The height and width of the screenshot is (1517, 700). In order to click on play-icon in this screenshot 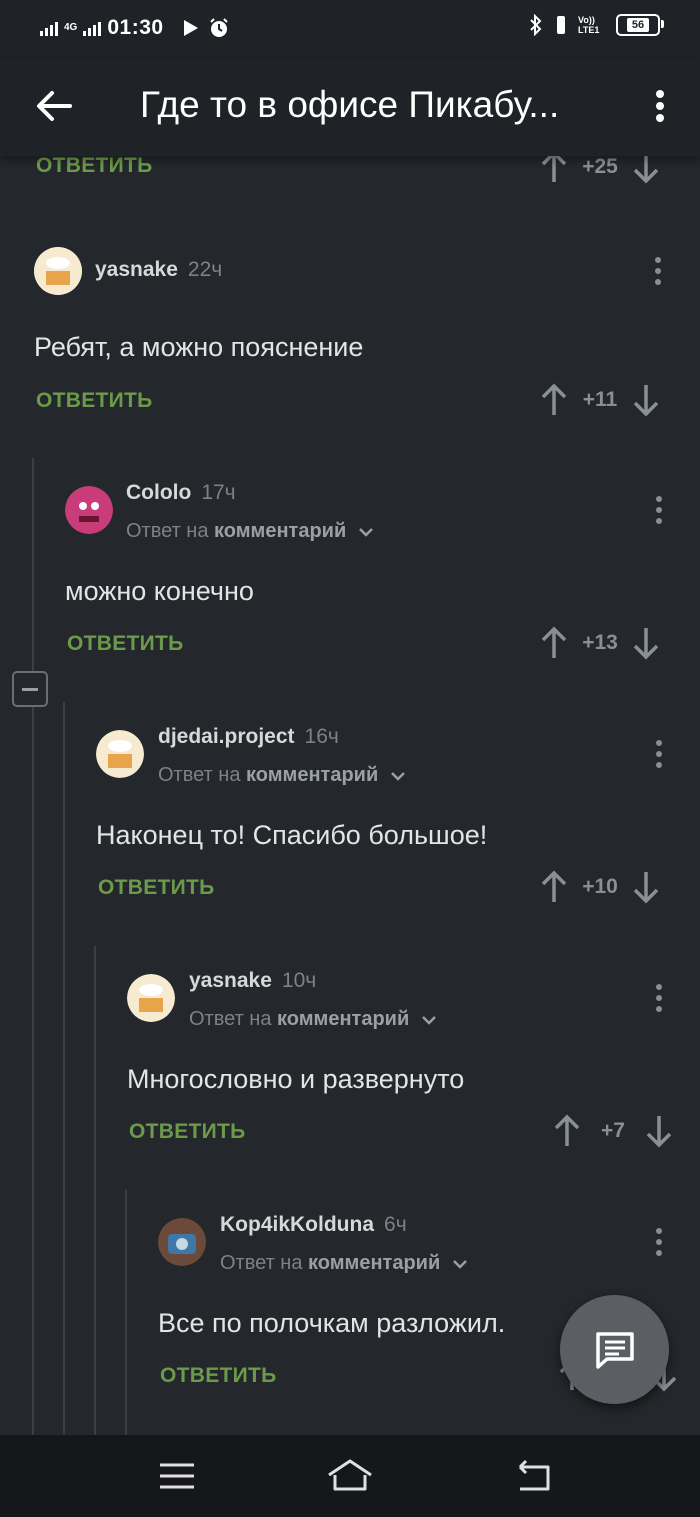, I will do `click(190, 28)`.